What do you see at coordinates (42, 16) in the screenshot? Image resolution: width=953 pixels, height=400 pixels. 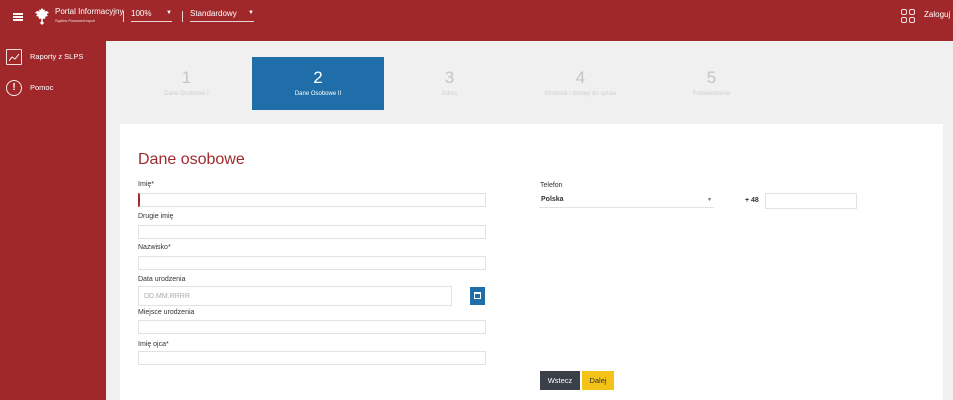 I see `eagle-emblem-icon` at bounding box center [42, 16].